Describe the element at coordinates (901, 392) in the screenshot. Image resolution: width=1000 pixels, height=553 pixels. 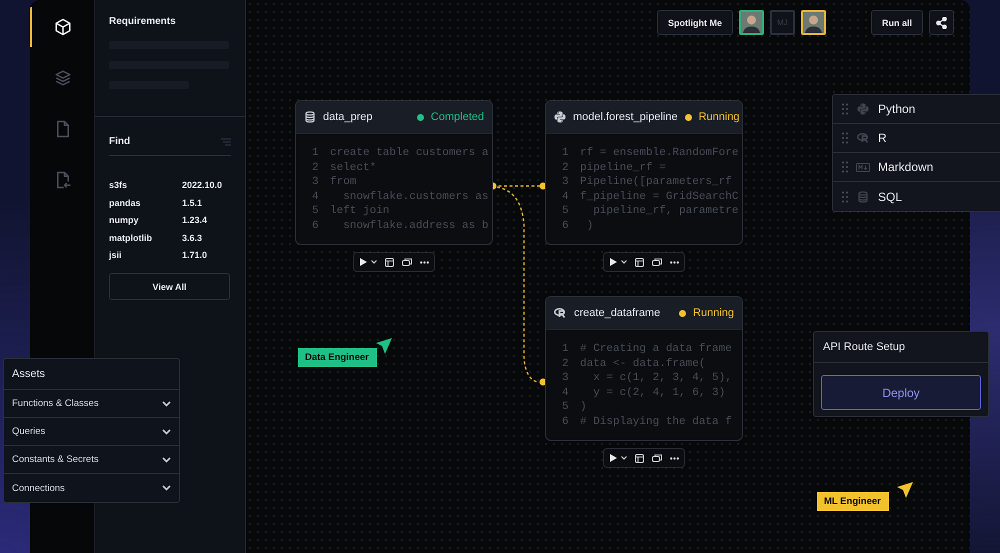
I see `deploy-button: Deploy` at that location.